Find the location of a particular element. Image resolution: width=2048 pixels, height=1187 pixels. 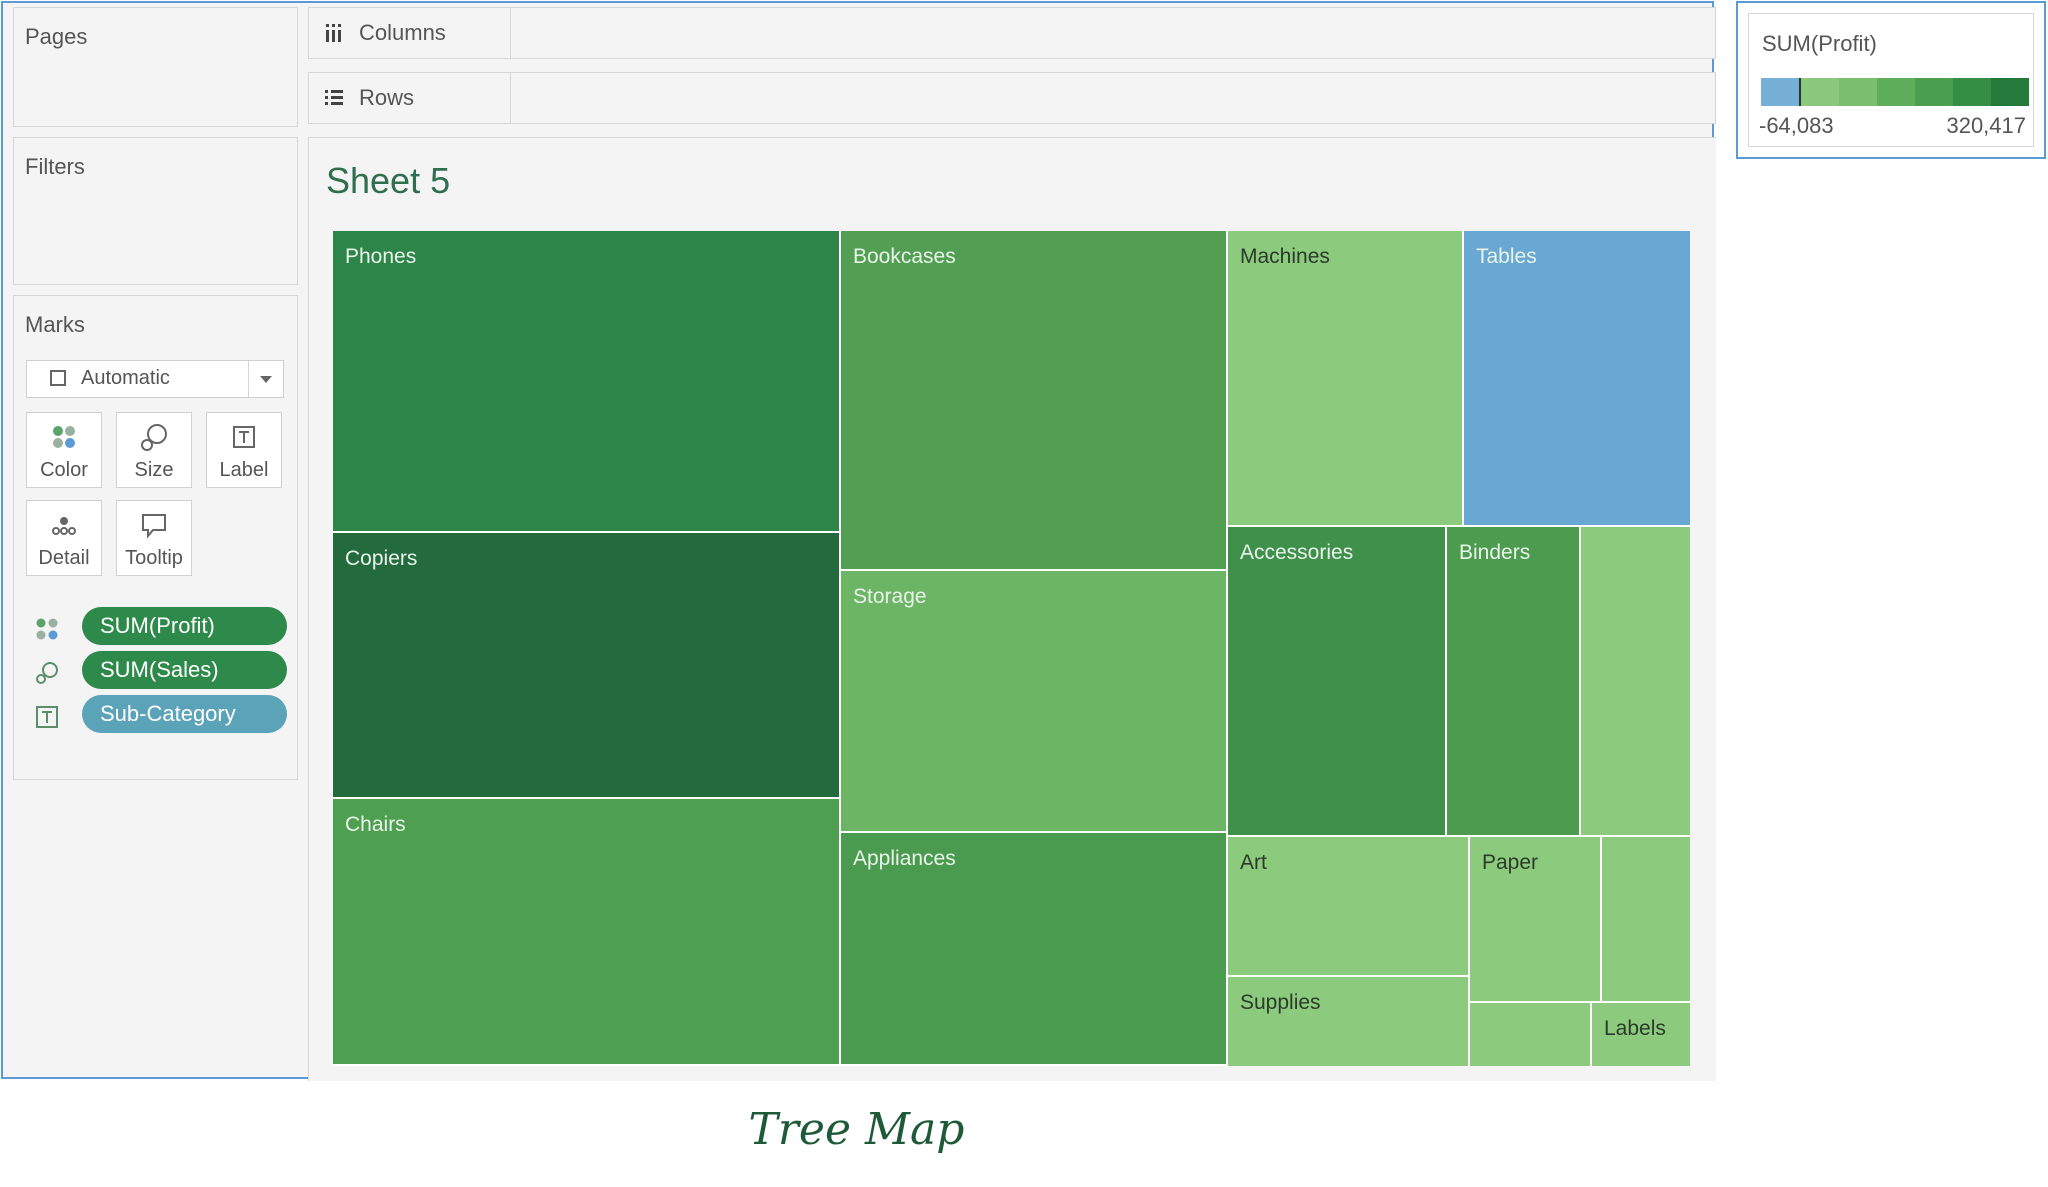

treemap-cell-label: Chairs is located at coordinates (375, 824).